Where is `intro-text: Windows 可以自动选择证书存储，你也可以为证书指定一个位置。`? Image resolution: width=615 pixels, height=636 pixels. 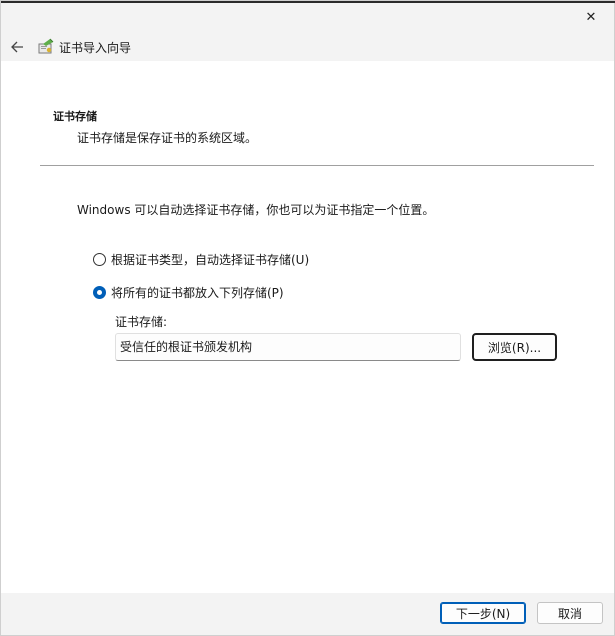 intro-text: Windows 可以自动选择证书存储，你也可以为证书指定一个位置。 is located at coordinates (256, 210).